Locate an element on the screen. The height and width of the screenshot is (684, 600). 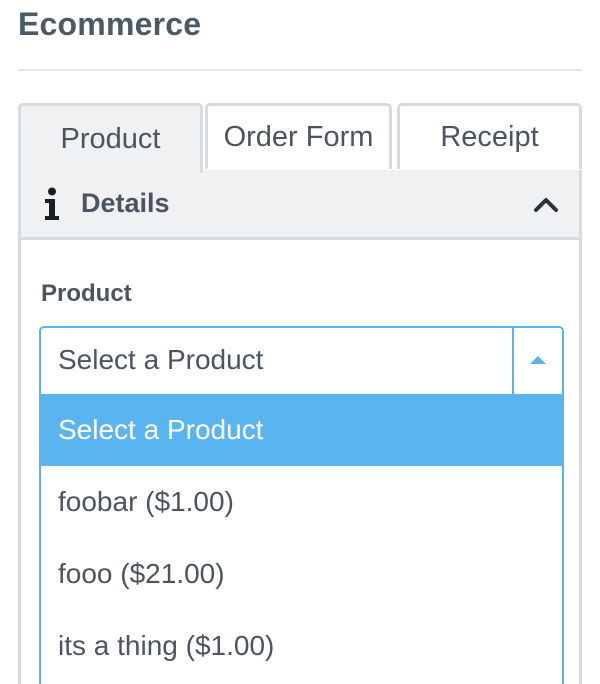
info-icon is located at coordinates (52, 204).